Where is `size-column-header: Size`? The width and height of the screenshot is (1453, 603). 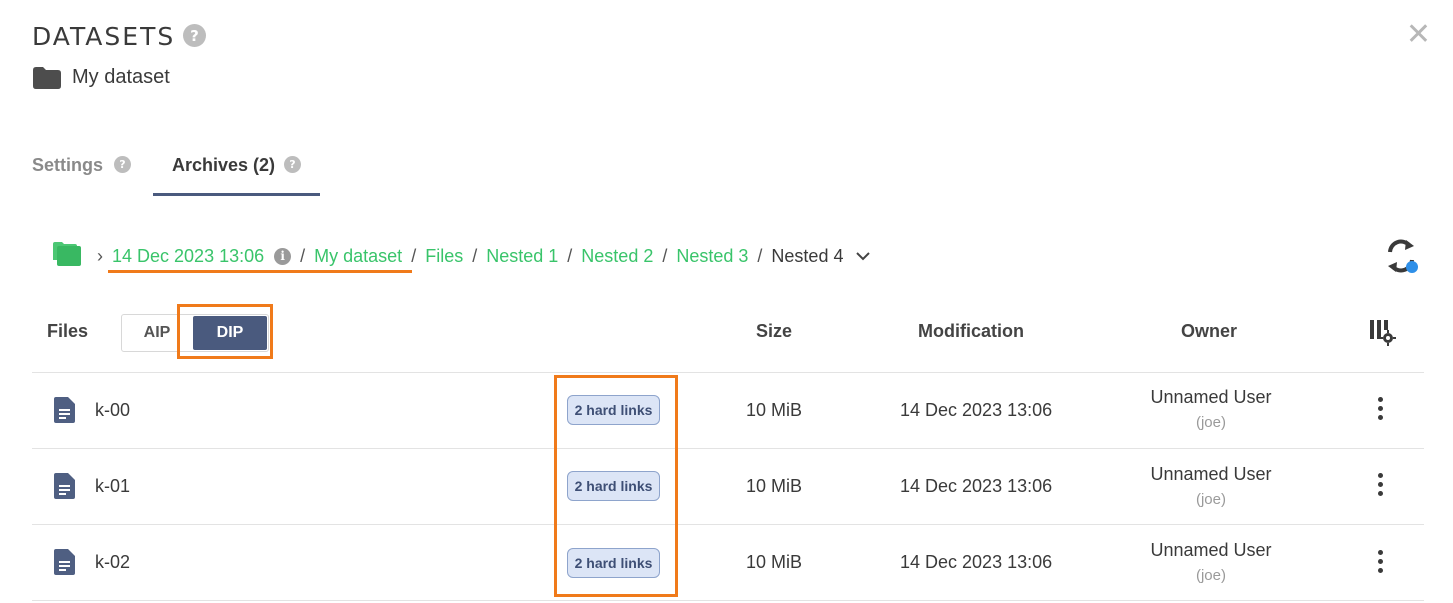 size-column-header: Size is located at coordinates (774, 331).